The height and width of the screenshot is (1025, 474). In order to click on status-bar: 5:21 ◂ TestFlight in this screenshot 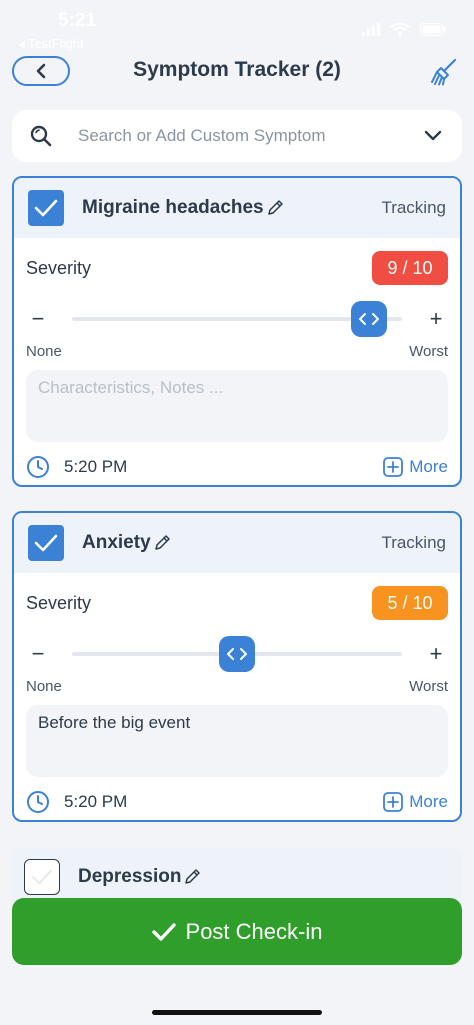, I will do `click(237, 25)`.